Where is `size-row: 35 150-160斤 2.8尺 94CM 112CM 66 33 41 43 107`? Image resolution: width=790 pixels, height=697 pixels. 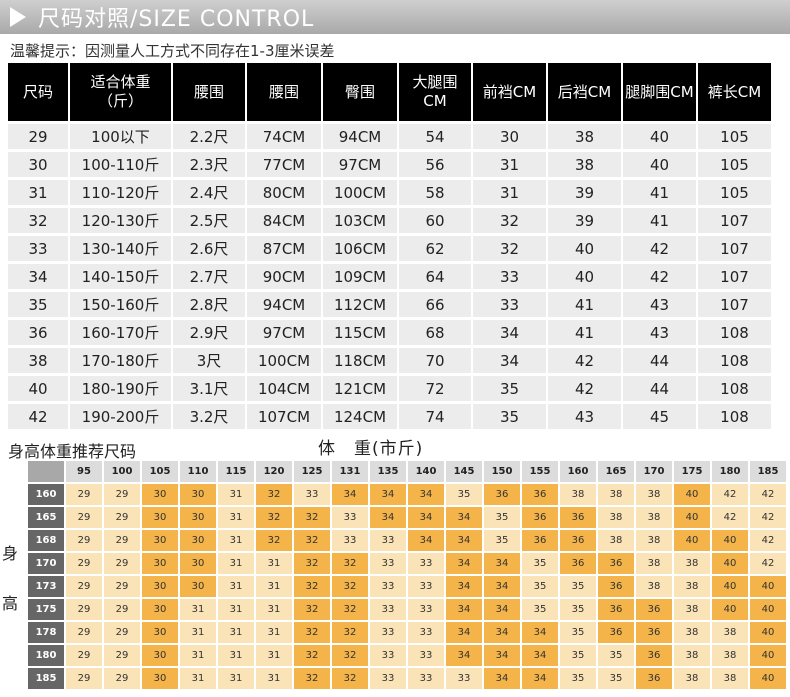 size-row: 35 150-160斤 2.8尺 94CM 112CM 66 33 41 43 107 is located at coordinates (389, 304).